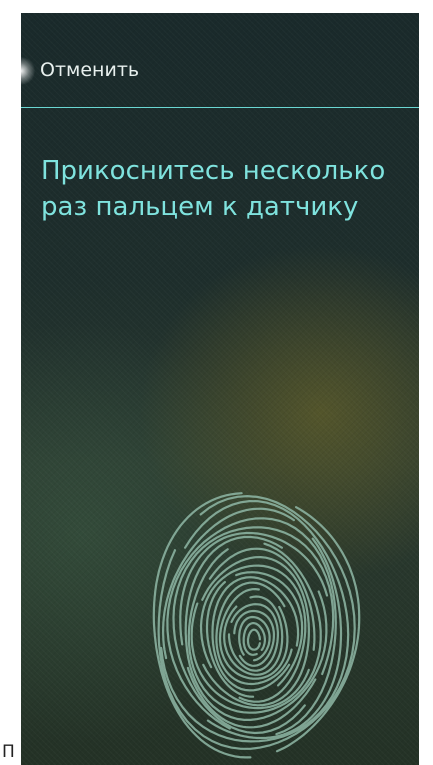 Image resolution: width=433 pixels, height=765 pixels. What do you see at coordinates (220, 107) in the screenshot?
I see `header-divider` at bounding box center [220, 107].